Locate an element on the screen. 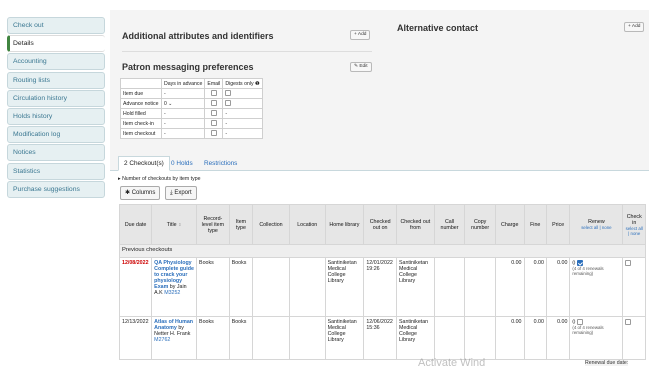 The height and width of the screenshot is (381, 649). sidebar-item-notices: Notices is located at coordinates (56, 153).